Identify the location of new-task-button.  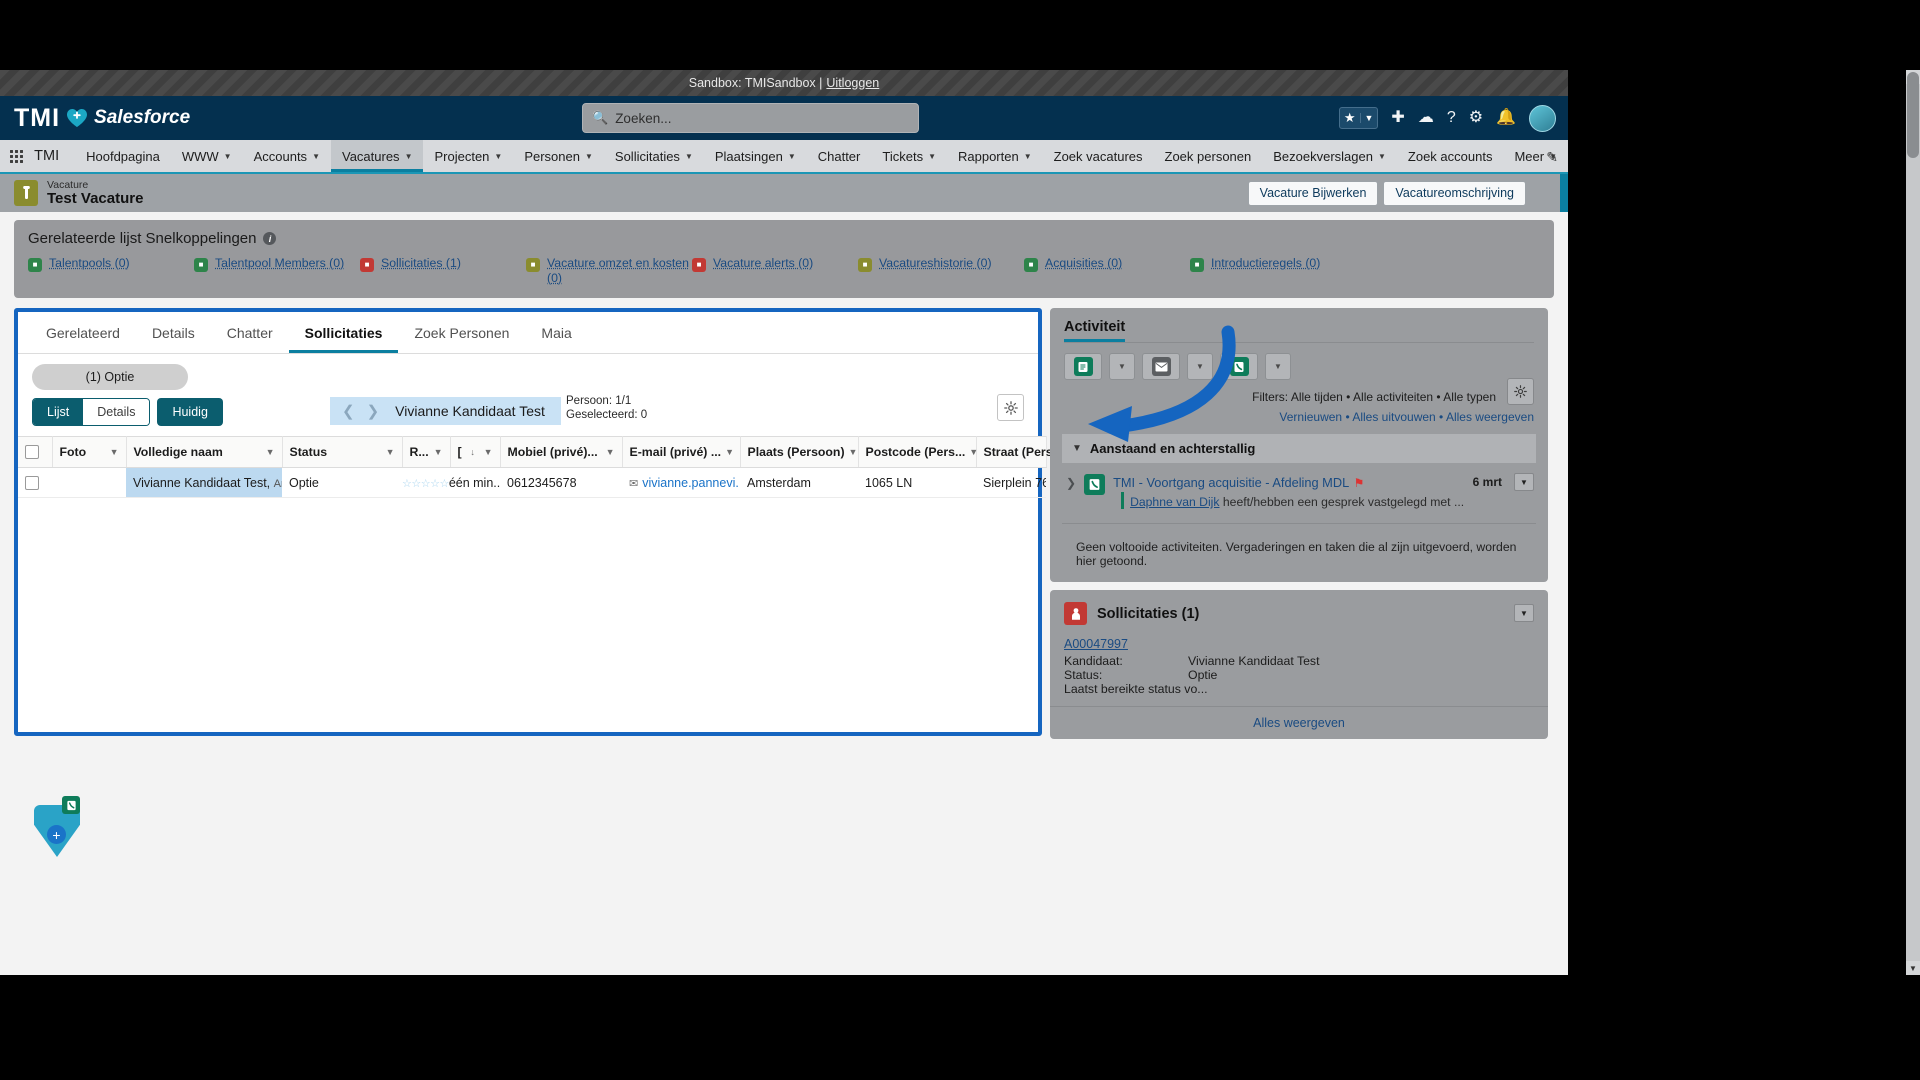
(1083, 366).